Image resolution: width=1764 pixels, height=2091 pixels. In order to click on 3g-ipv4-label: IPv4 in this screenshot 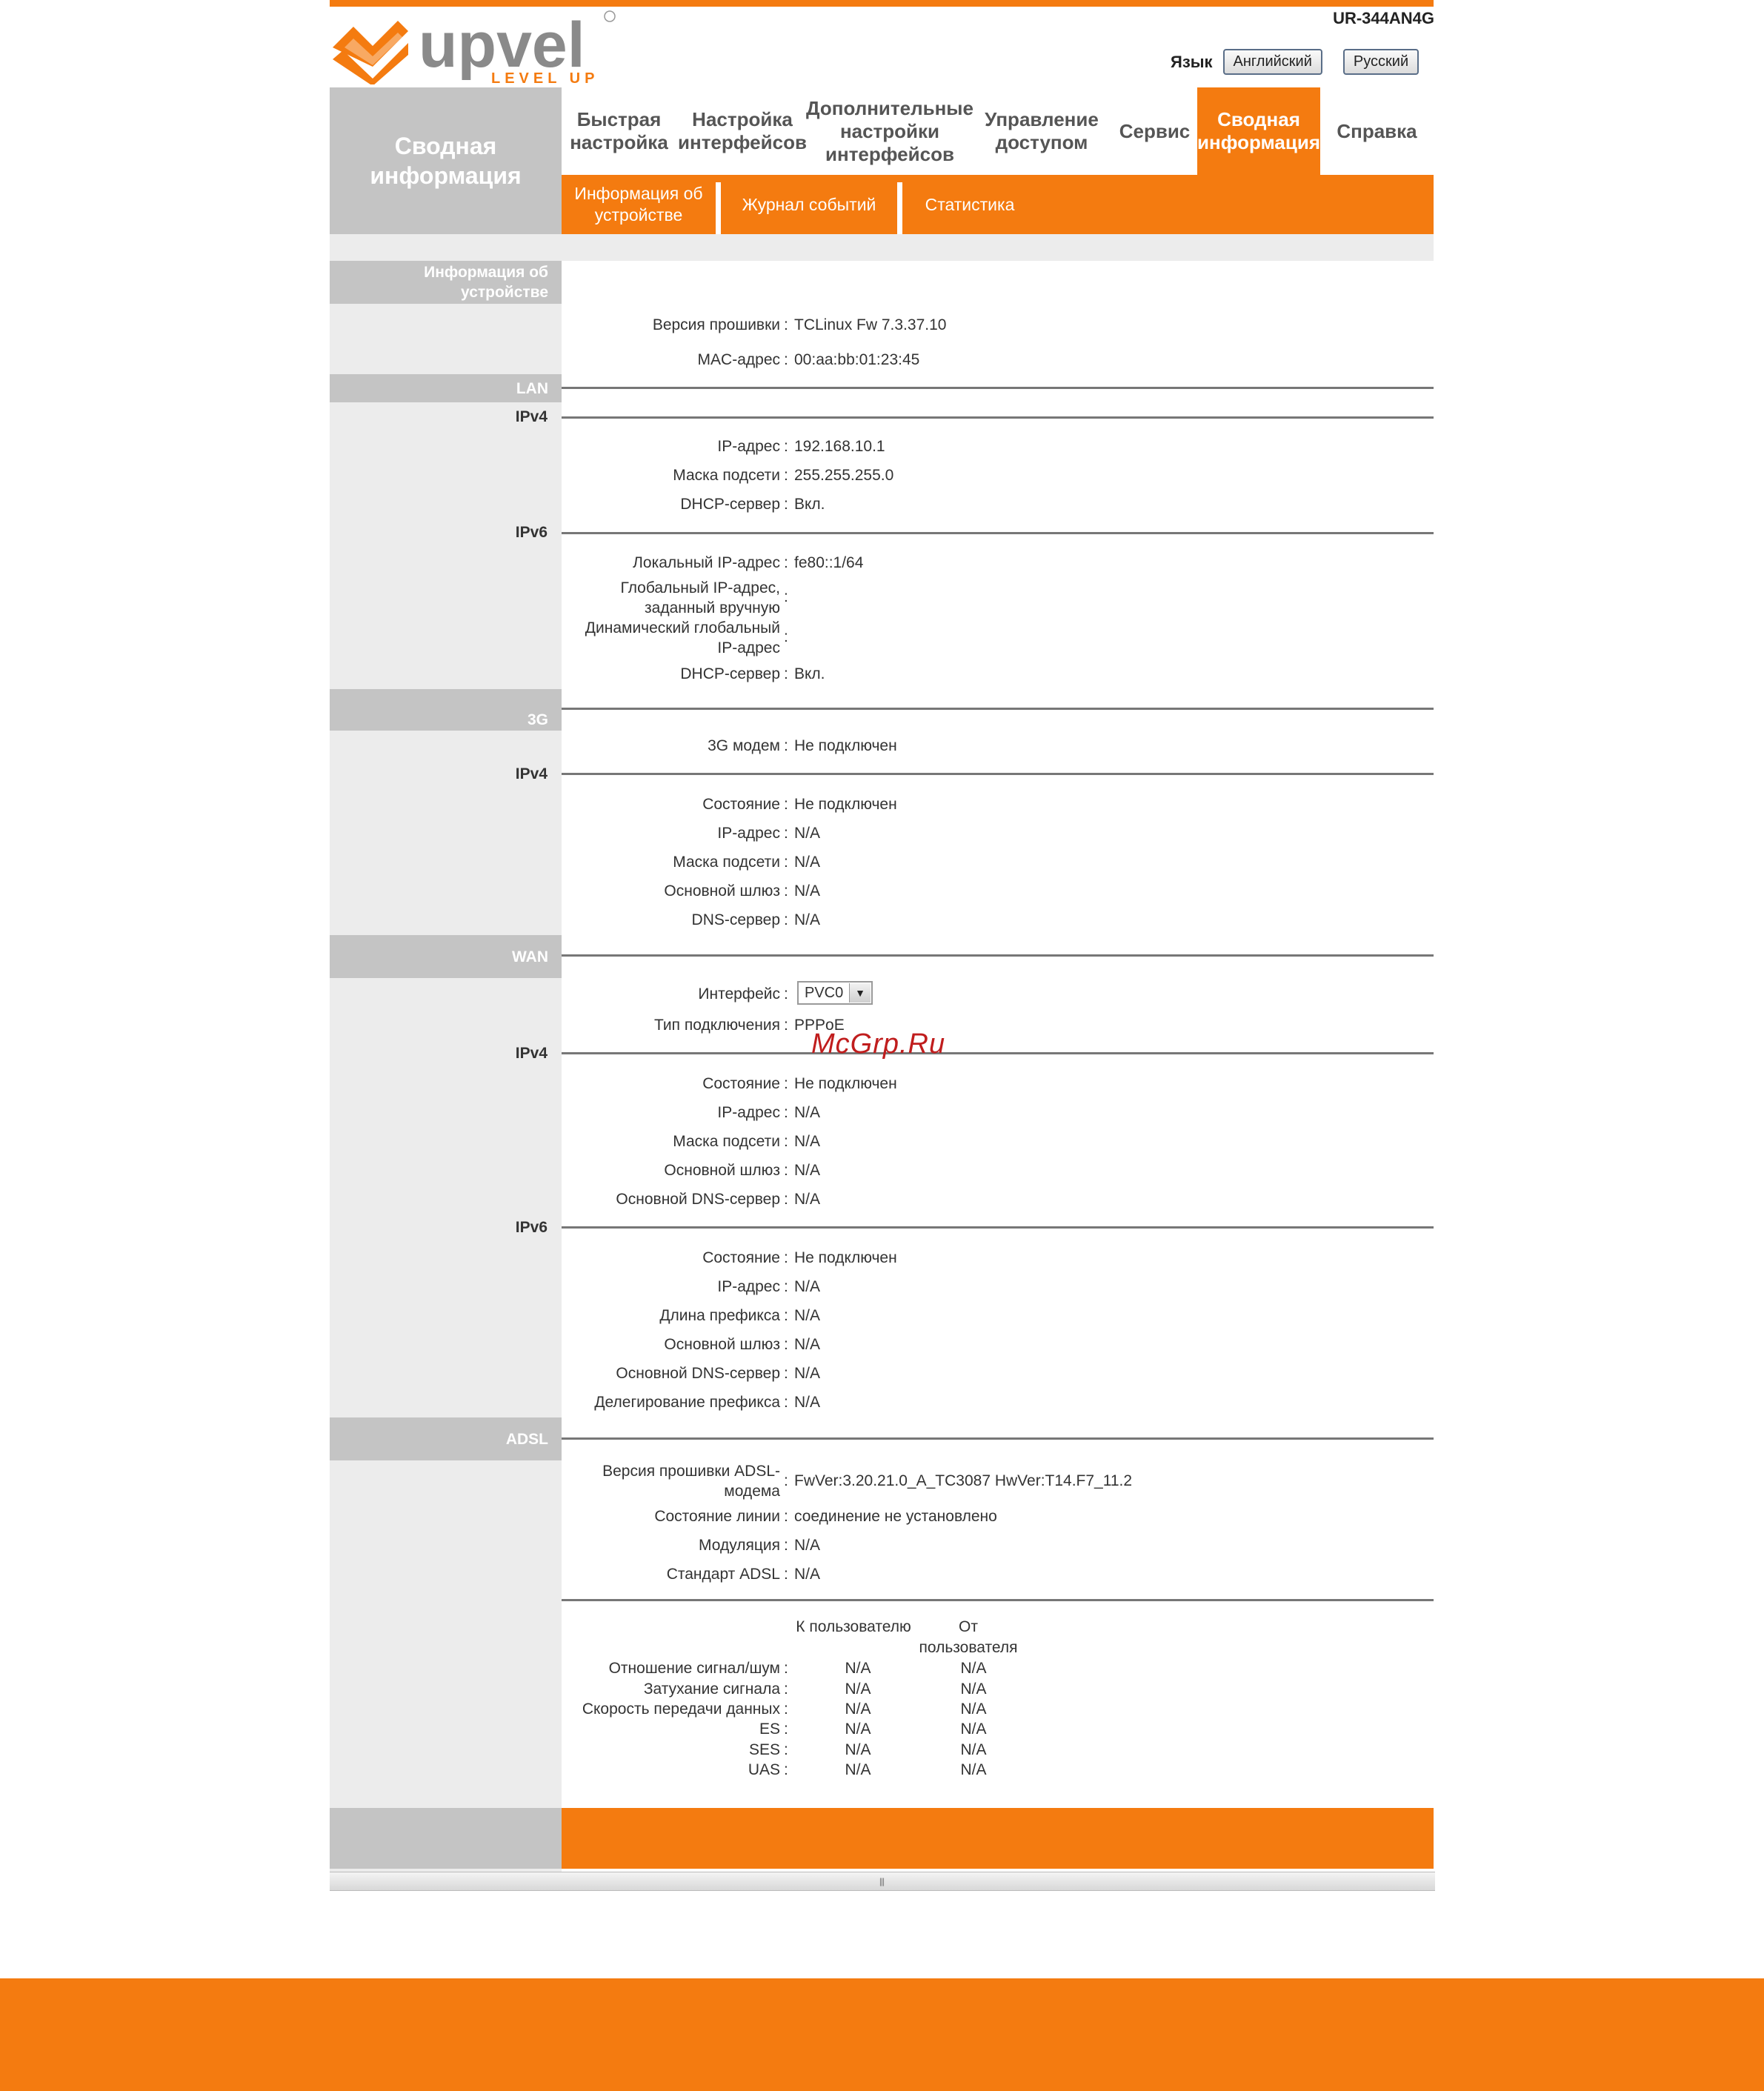, I will do `click(531, 774)`.